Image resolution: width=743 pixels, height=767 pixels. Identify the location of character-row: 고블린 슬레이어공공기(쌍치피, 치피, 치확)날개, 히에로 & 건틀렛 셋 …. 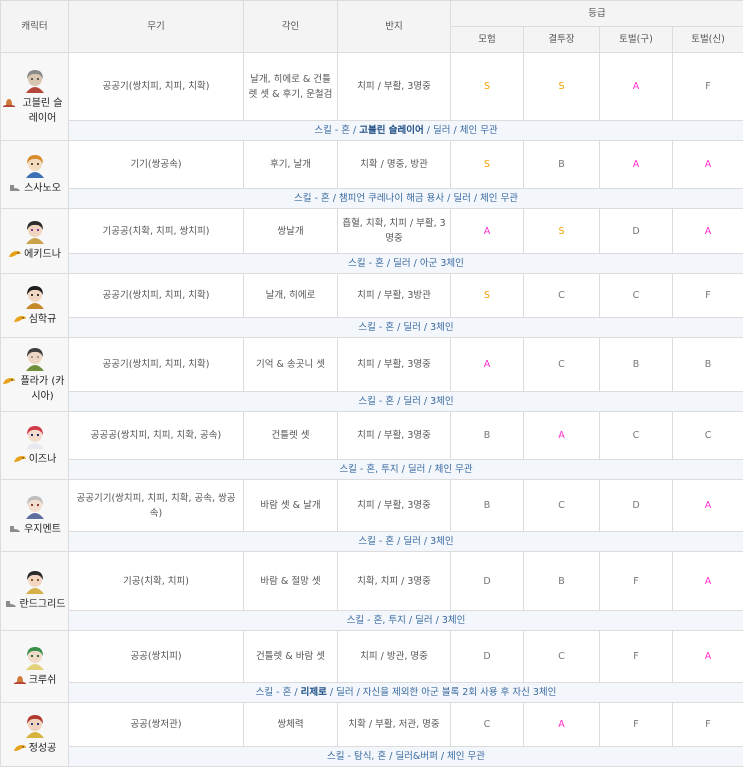
(372, 87).